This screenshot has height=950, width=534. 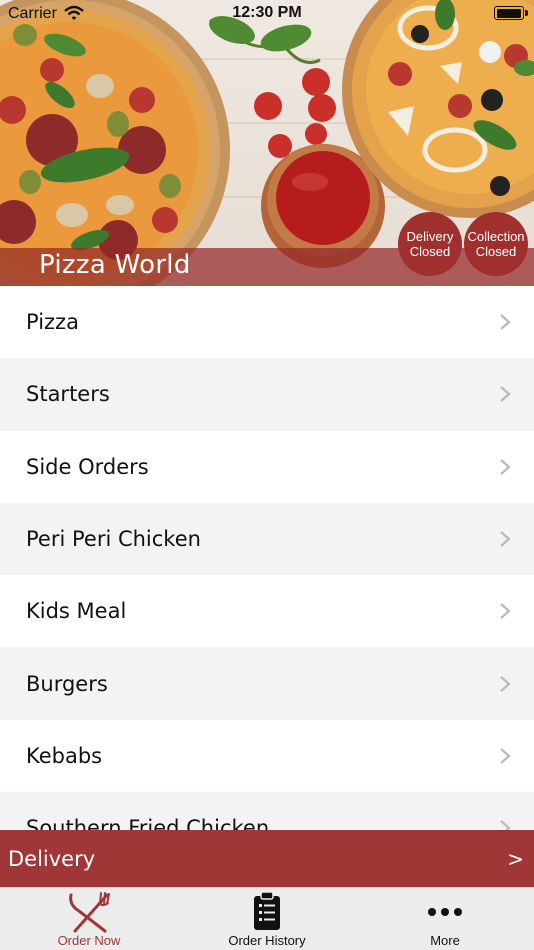 I want to click on tab-order-history: Order History, so click(x=267, y=919).